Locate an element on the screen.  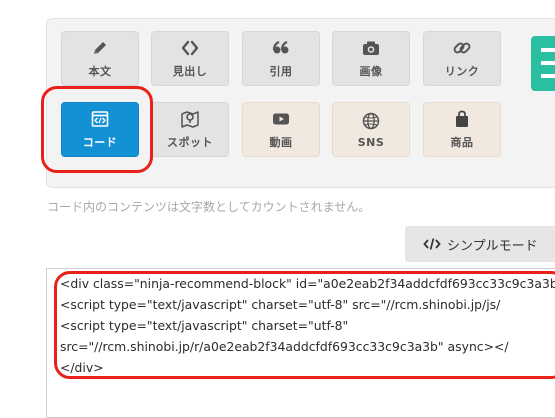
map-pin-icon is located at coordinates (190, 119).